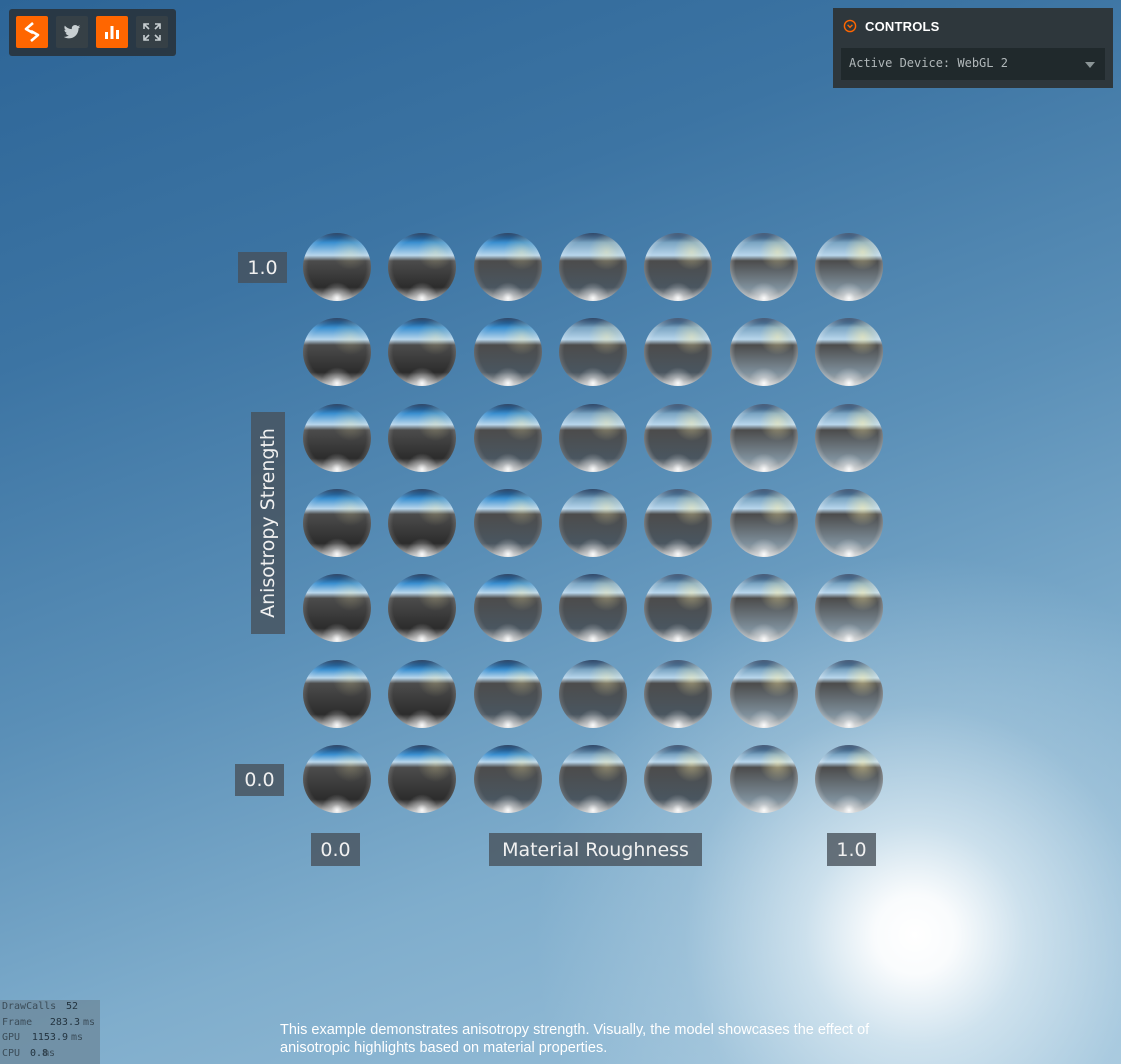  I want to click on active-device-value: Active Device: WebGL 2, so click(928, 63).